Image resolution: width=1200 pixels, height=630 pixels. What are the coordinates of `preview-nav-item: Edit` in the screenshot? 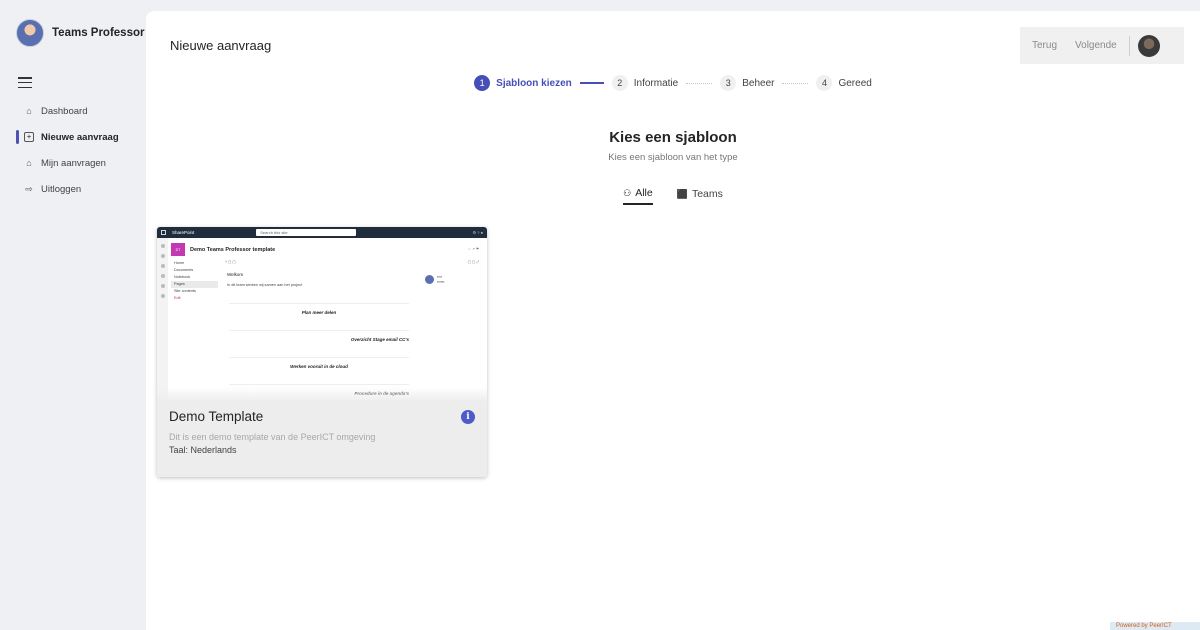 It's located at (177, 298).